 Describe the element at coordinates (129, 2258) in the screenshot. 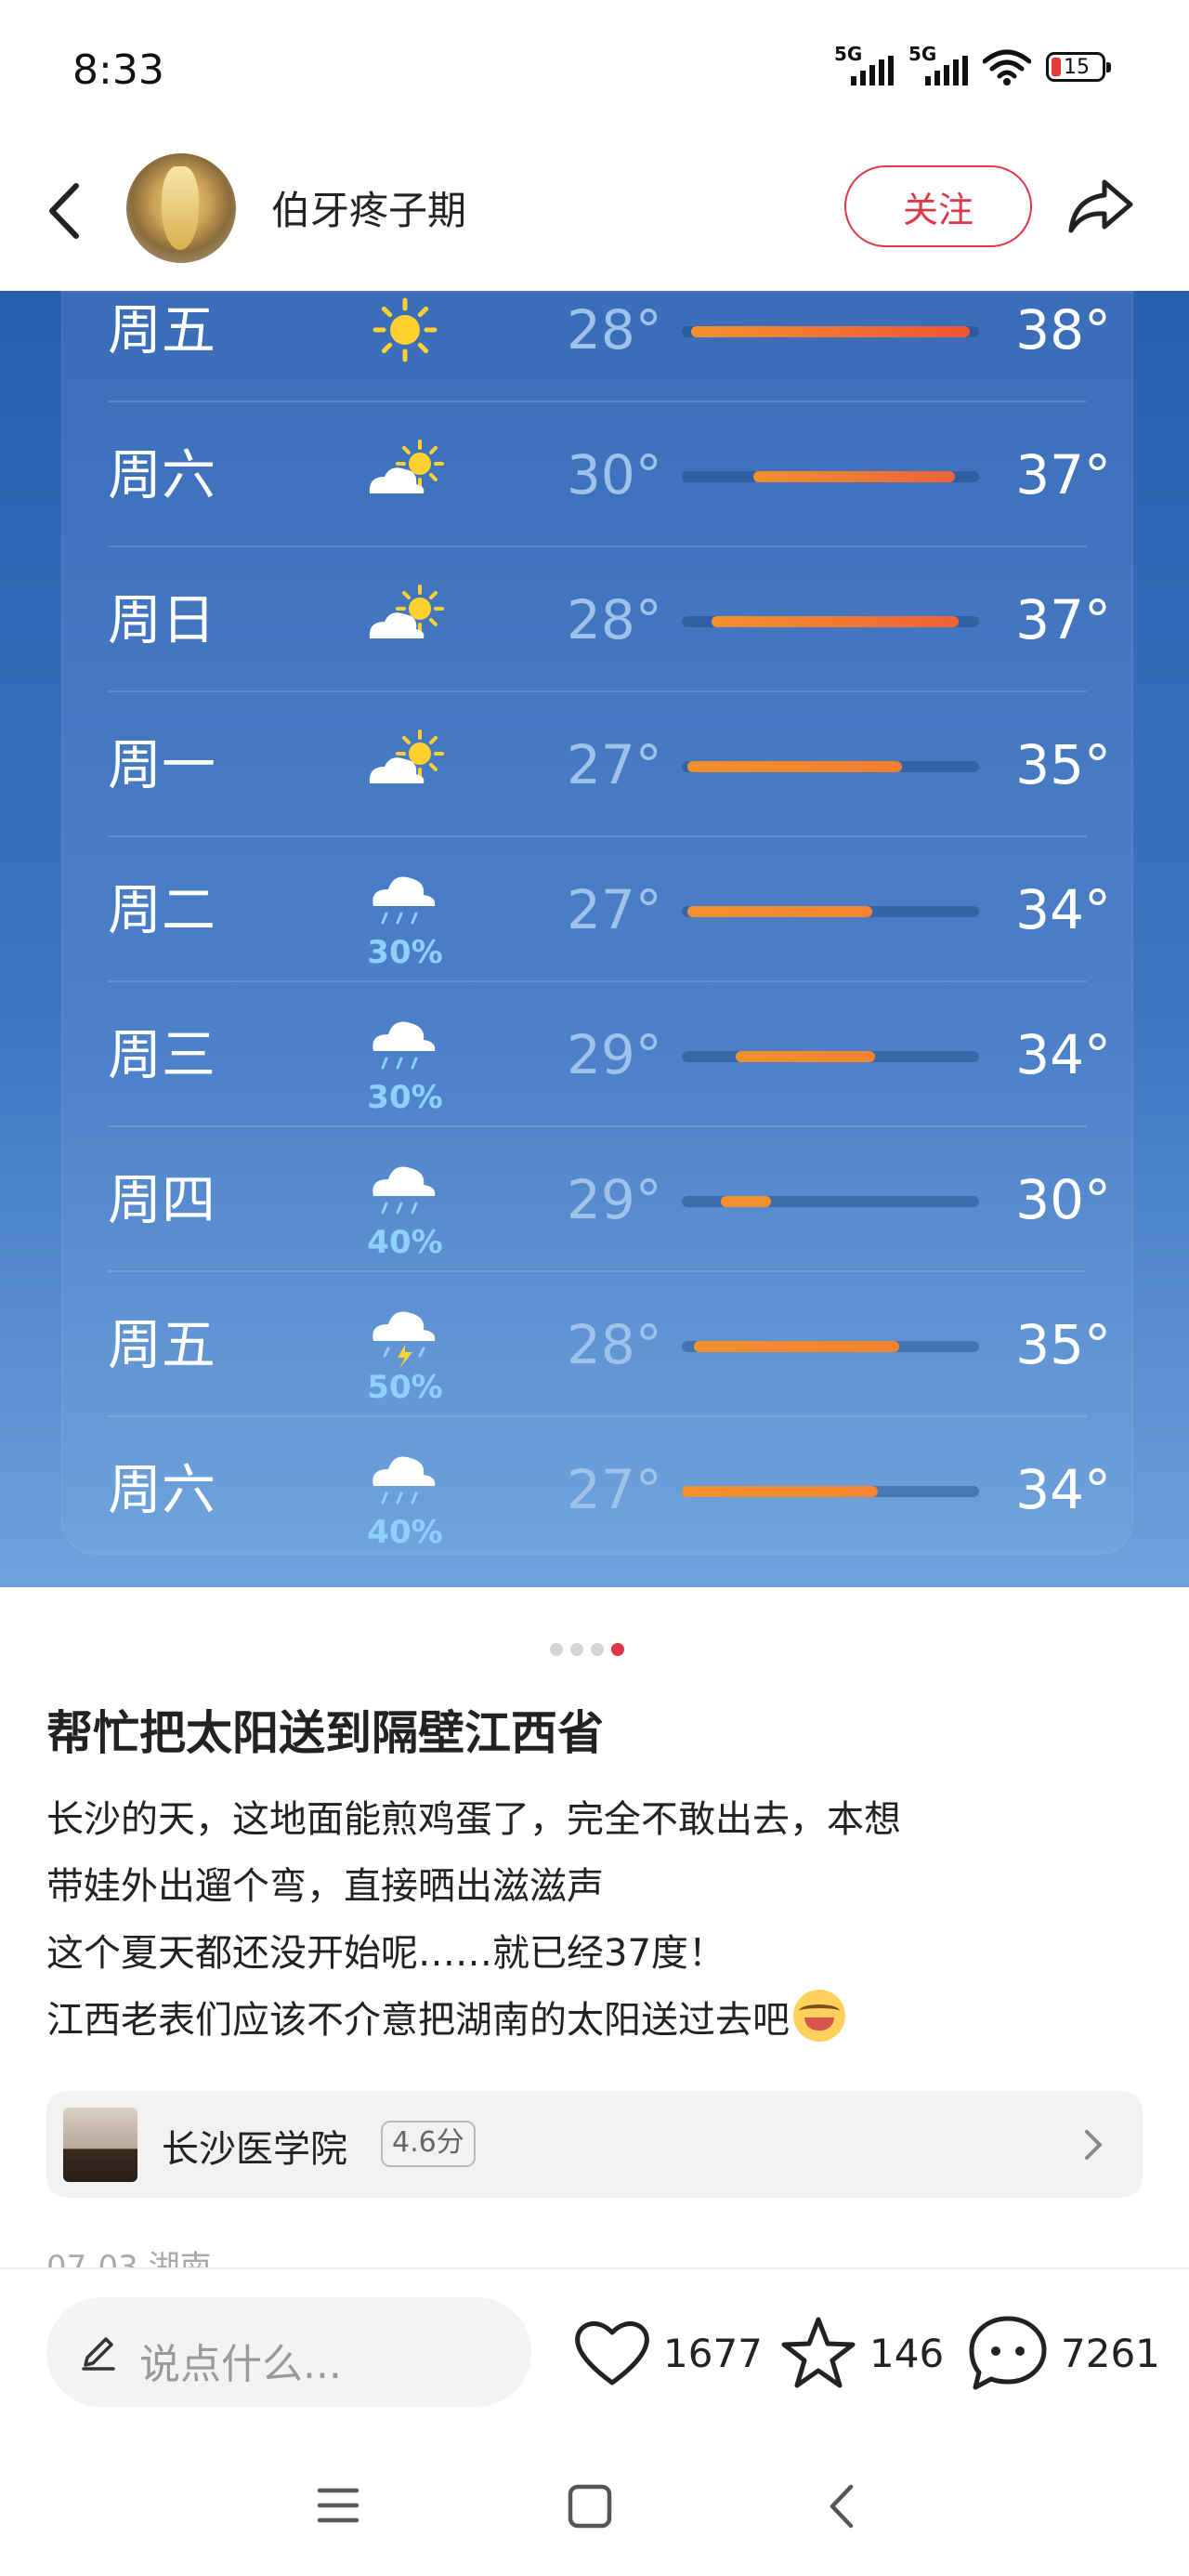

I see `post-date-location: 07-03 湖南` at that location.